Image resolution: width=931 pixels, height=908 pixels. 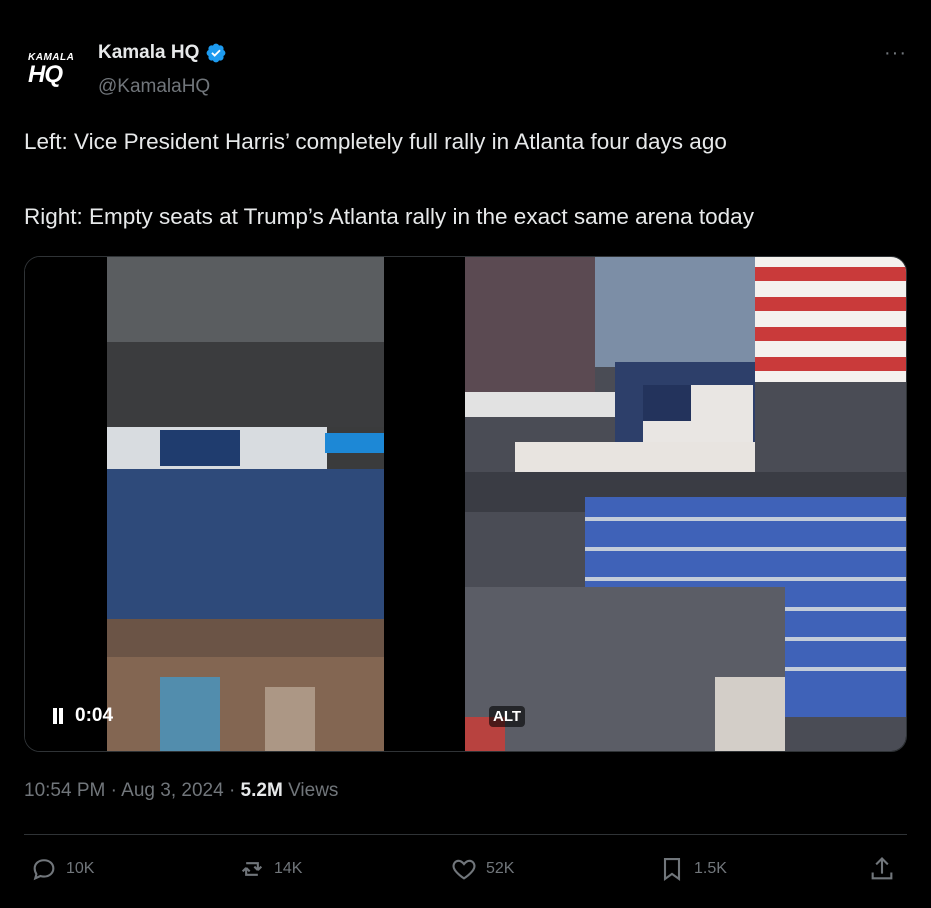 What do you see at coordinates (465, 834) in the screenshot?
I see `divider` at bounding box center [465, 834].